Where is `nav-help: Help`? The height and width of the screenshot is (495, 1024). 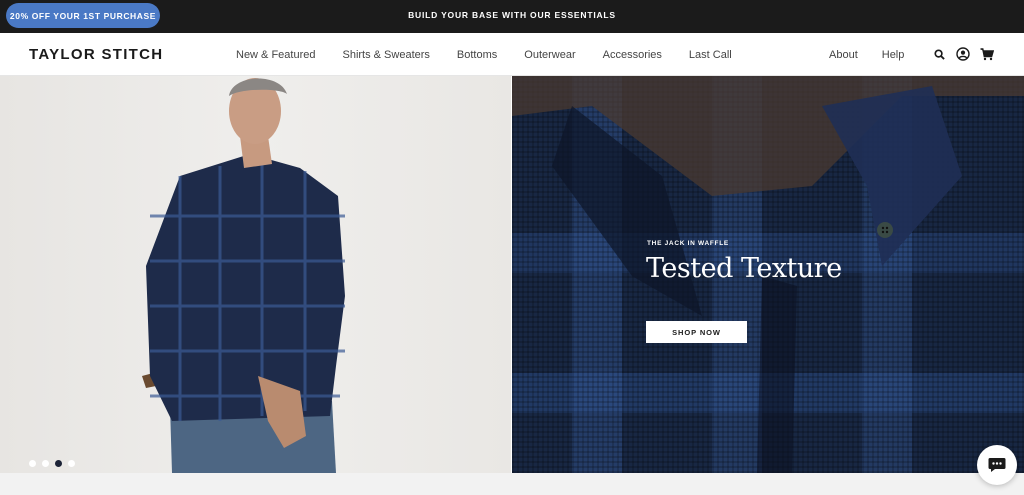 nav-help: Help is located at coordinates (893, 55).